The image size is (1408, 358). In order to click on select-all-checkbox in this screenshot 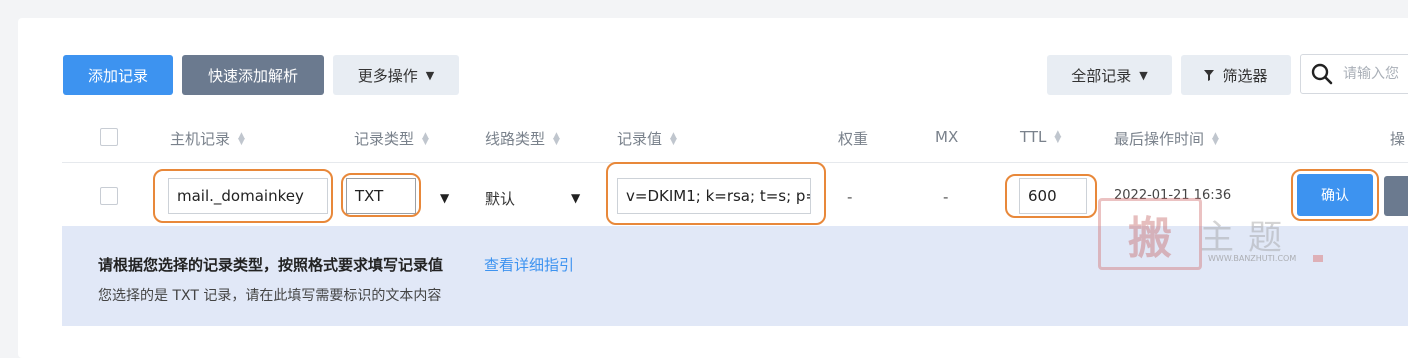, I will do `click(109, 137)`.